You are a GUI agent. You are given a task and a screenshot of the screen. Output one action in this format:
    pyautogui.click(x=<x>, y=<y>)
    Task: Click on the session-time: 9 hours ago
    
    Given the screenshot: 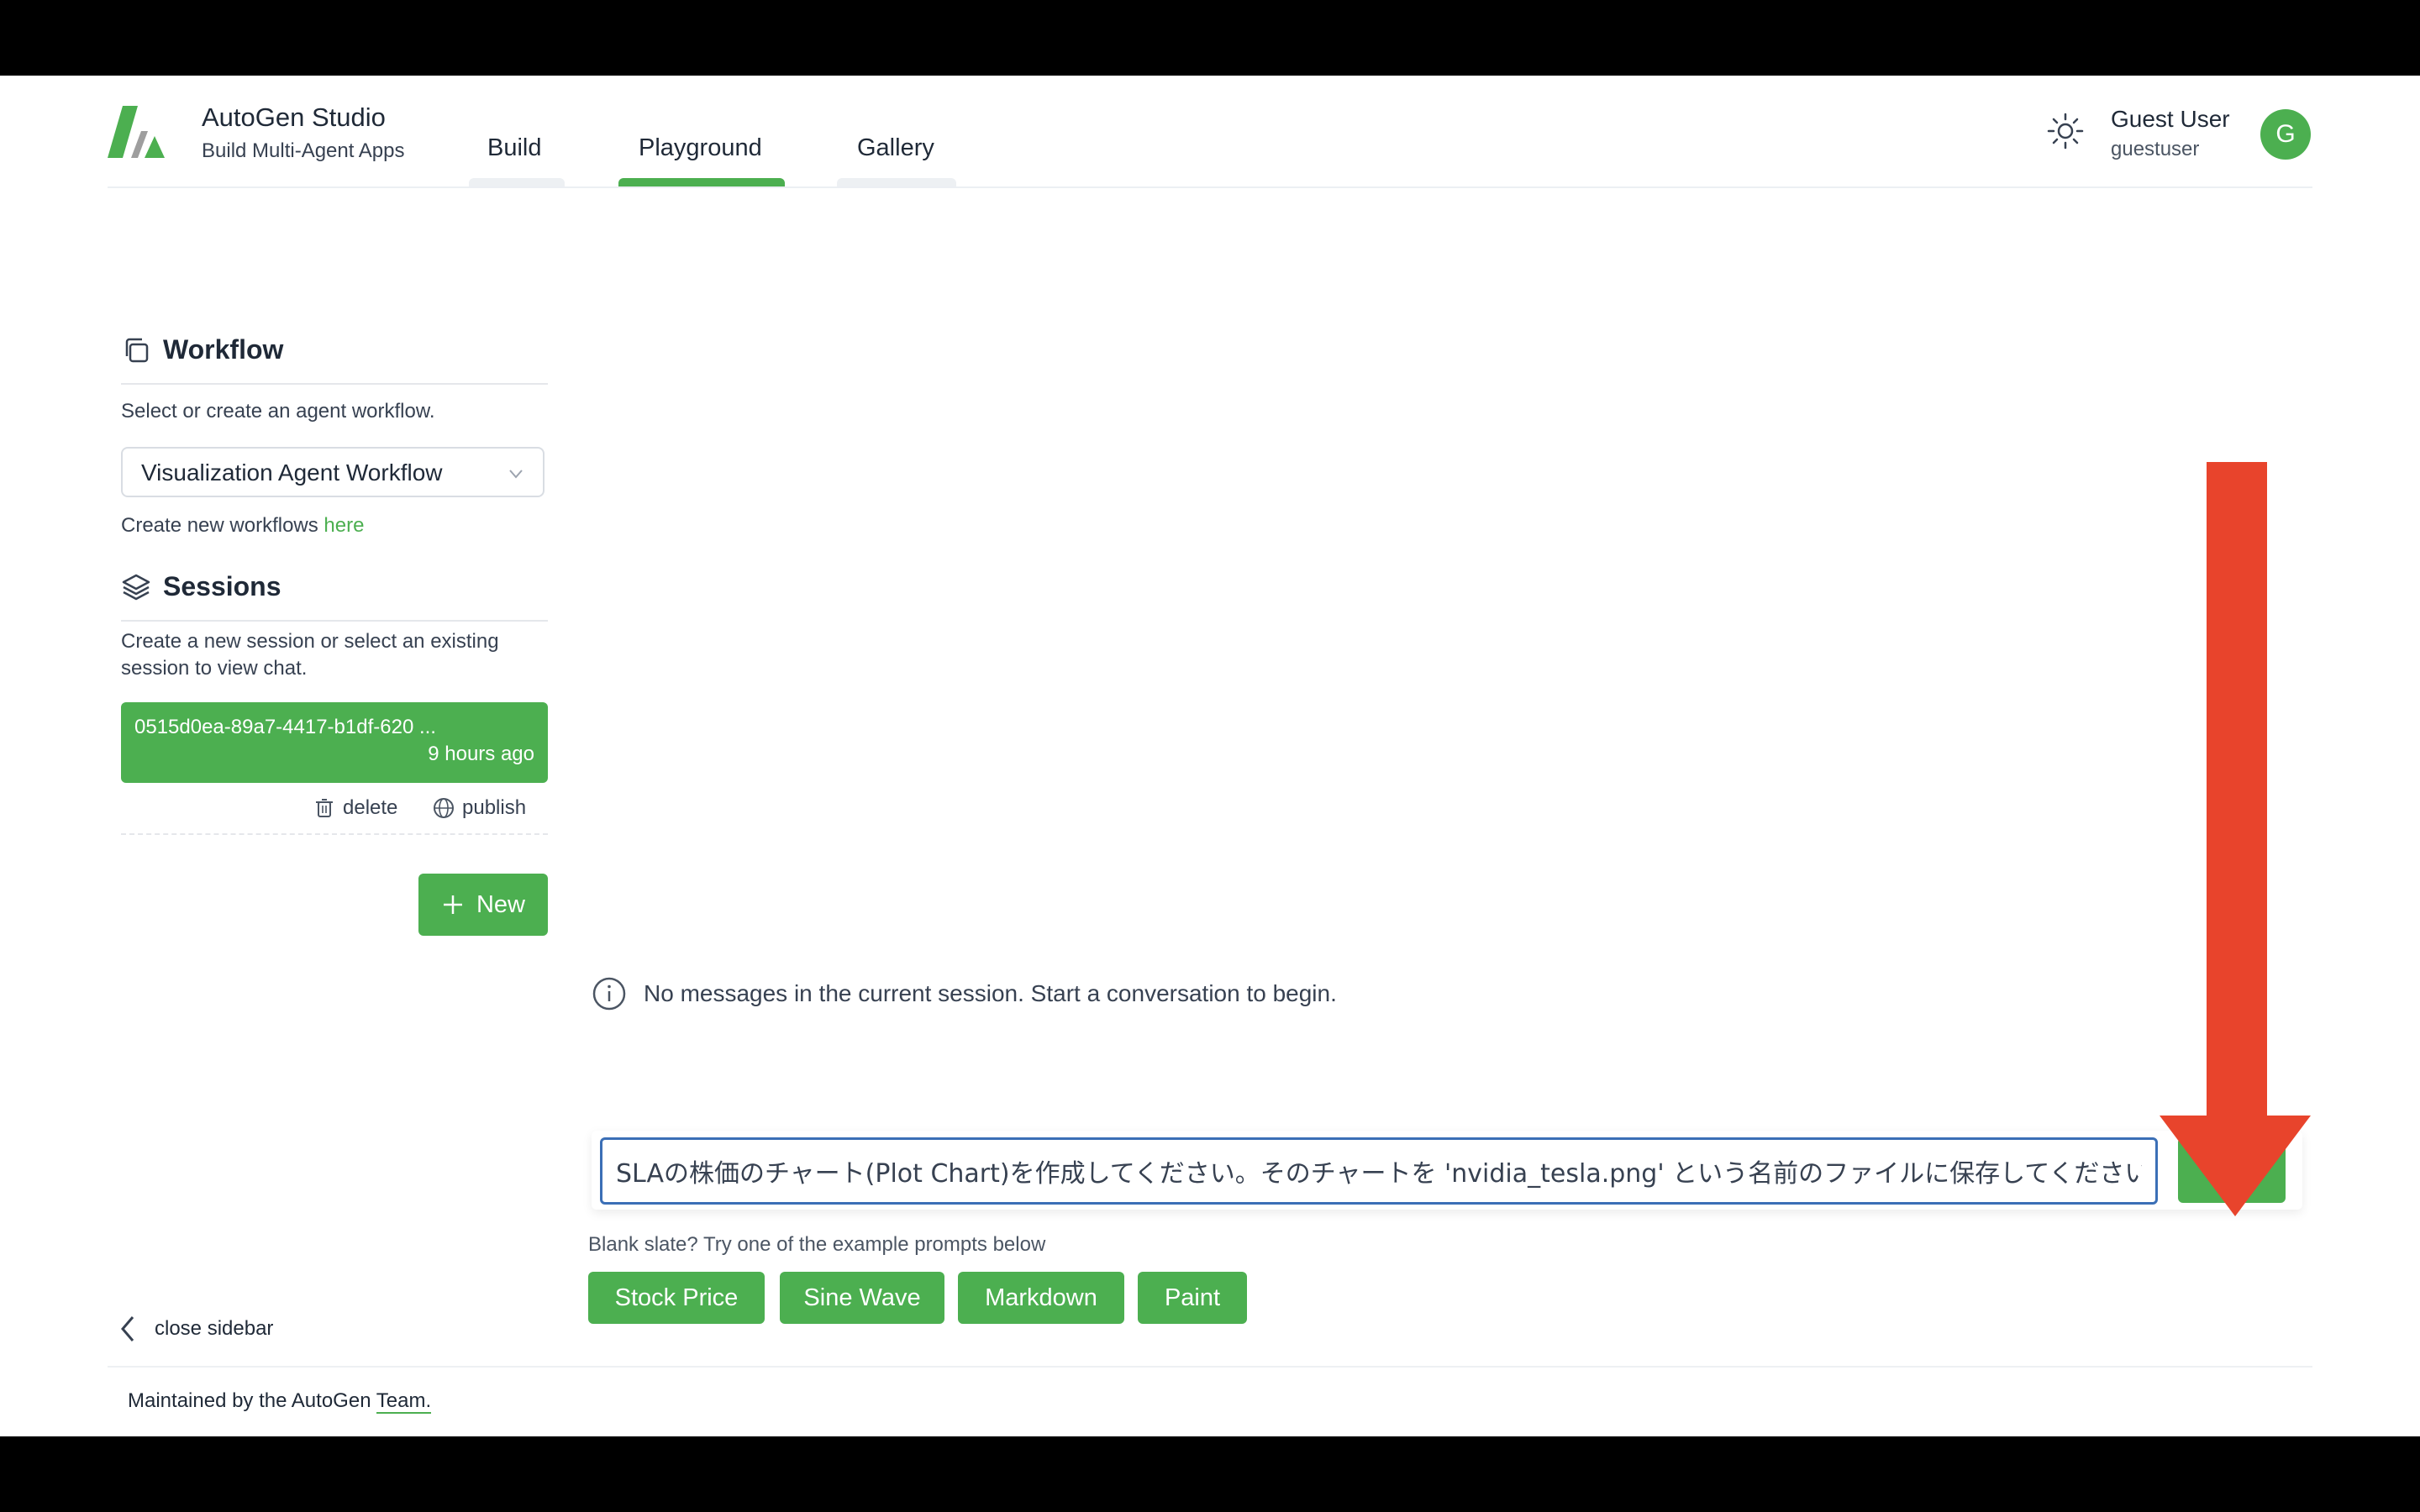 What is the action you would take?
    pyautogui.click(x=481, y=754)
    